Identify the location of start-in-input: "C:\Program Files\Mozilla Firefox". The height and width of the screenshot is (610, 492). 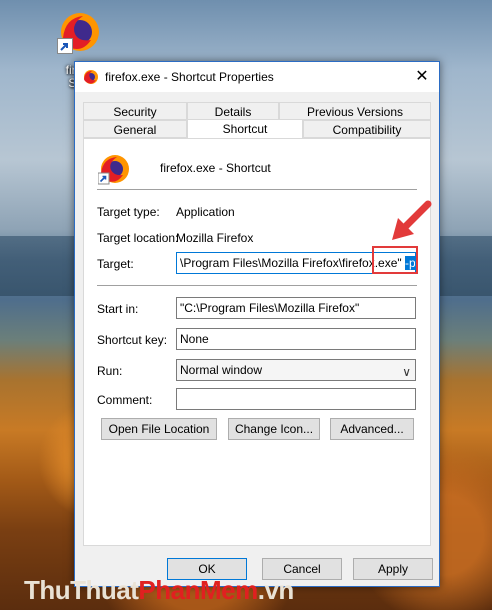
(296, 308).